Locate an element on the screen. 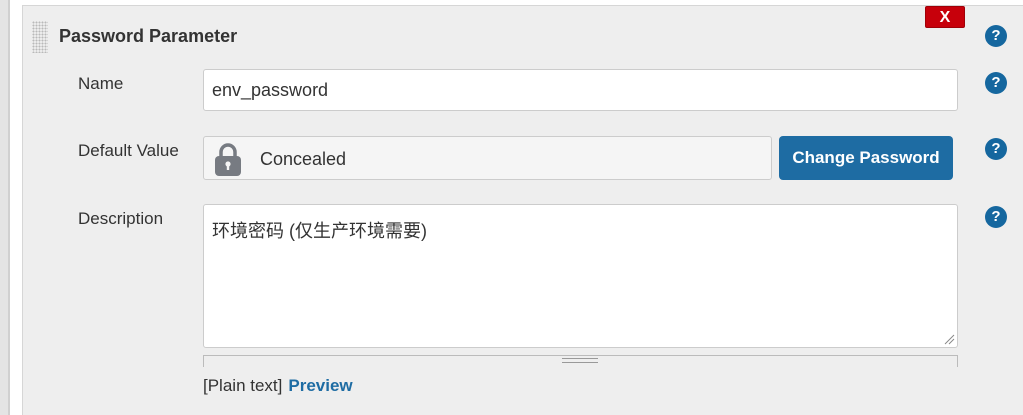 The width and height of the screenshot is (1023, 415). plain-text-label: [Plain text] is located at coordinates (243, 385).